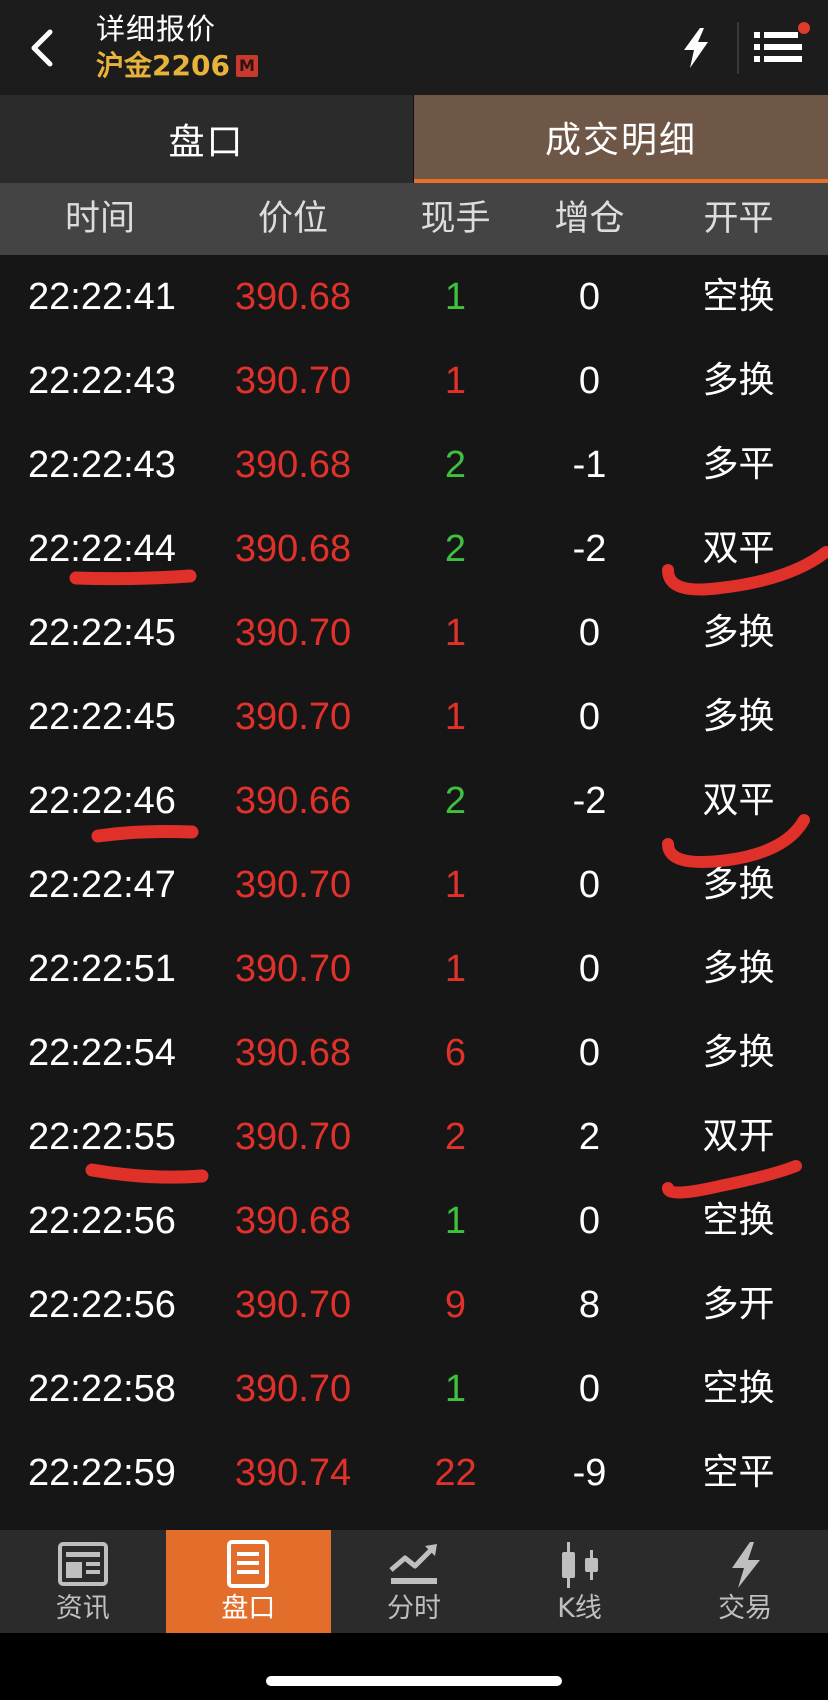 This screenshot has height=1700, width=828. Describe the element at coordinates (414, 1221) in the screenshot. I see `table-row: 22:22:56 390.68 1 0 空换` at that location.